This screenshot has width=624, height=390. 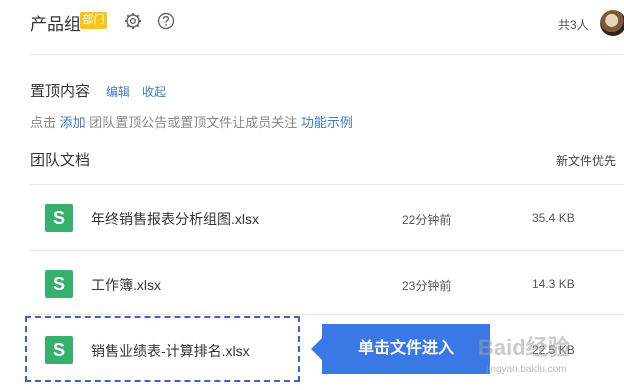 I want to click on header-divider, so click(x=327, y=54).